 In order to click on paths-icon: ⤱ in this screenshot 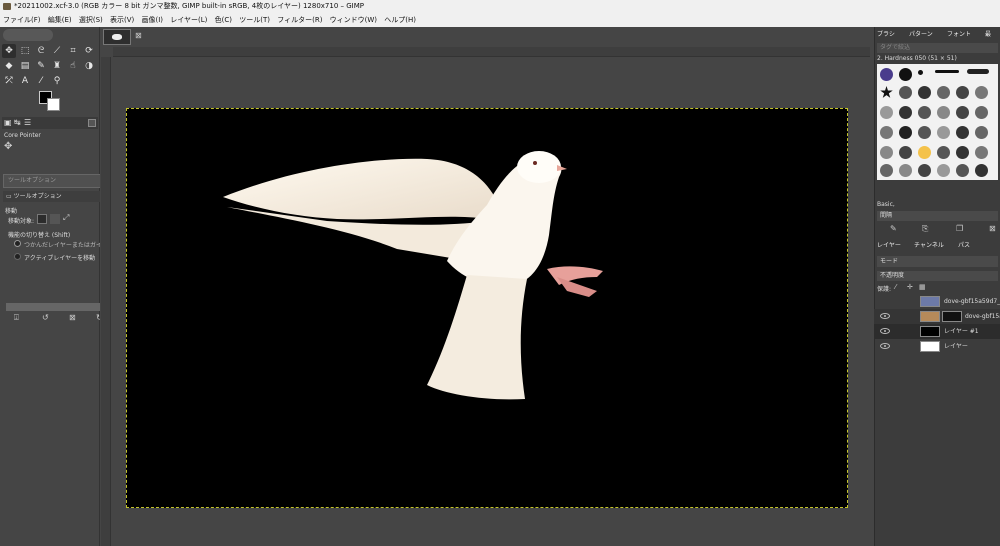, I will do `click(9, 81)`.